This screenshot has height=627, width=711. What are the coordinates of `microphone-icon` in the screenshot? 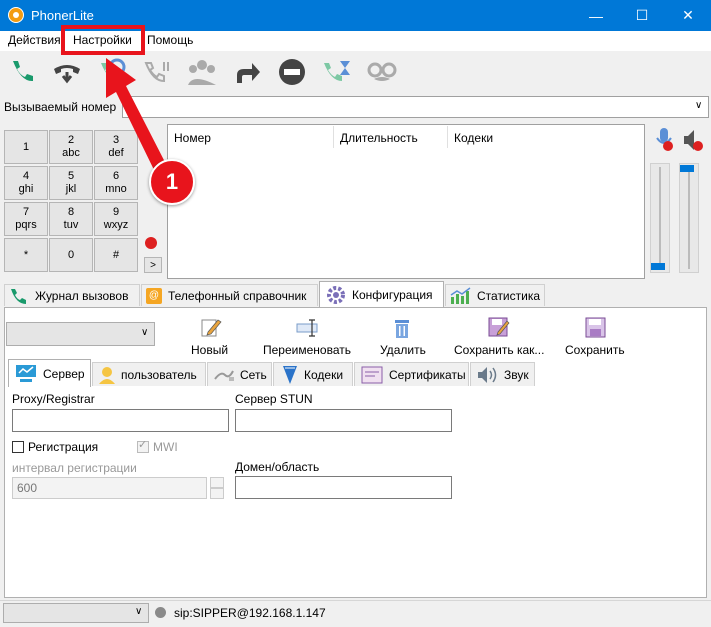 It's located at (664, 140).